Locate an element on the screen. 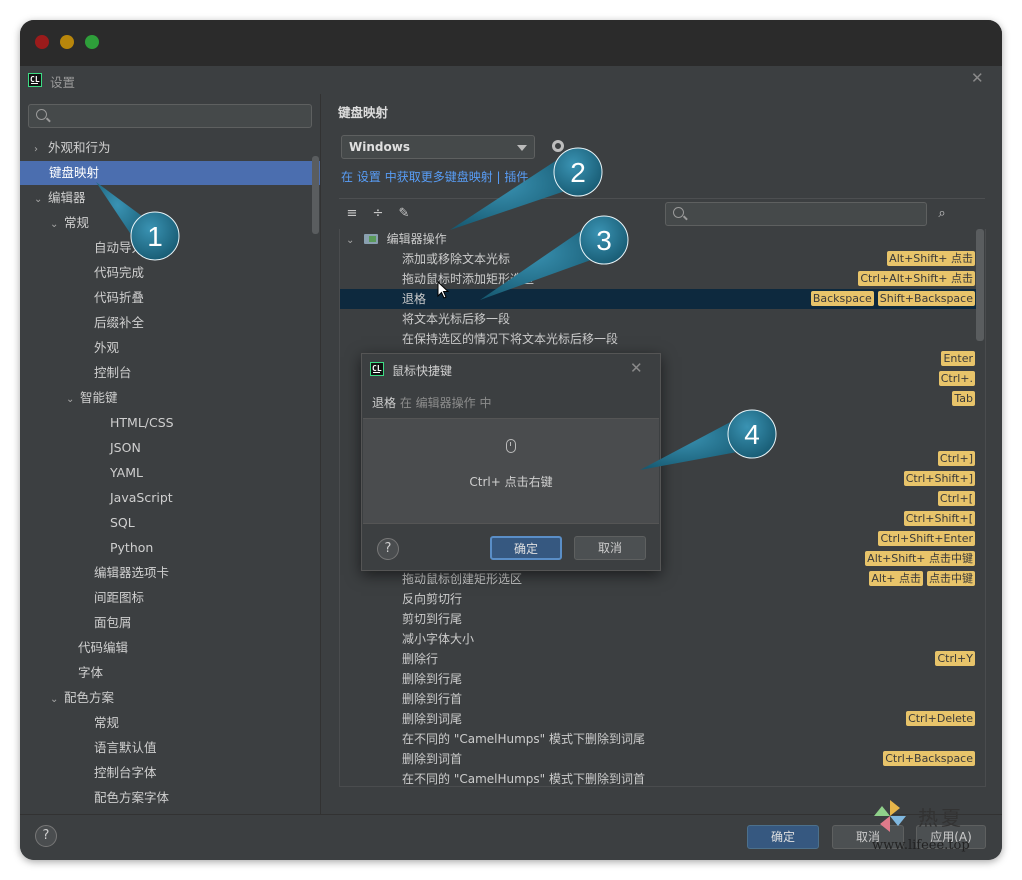 The image size is (1022, 880). callout-1-label: 1 is located at coordinates (155, 236).